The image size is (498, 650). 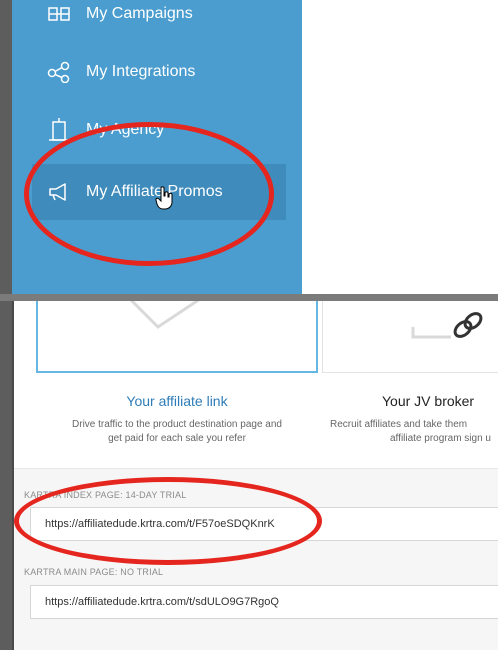 What do you see at coordinates (249, 297) in the screenshot?
I see `divider` at bounding box center [249, 297].